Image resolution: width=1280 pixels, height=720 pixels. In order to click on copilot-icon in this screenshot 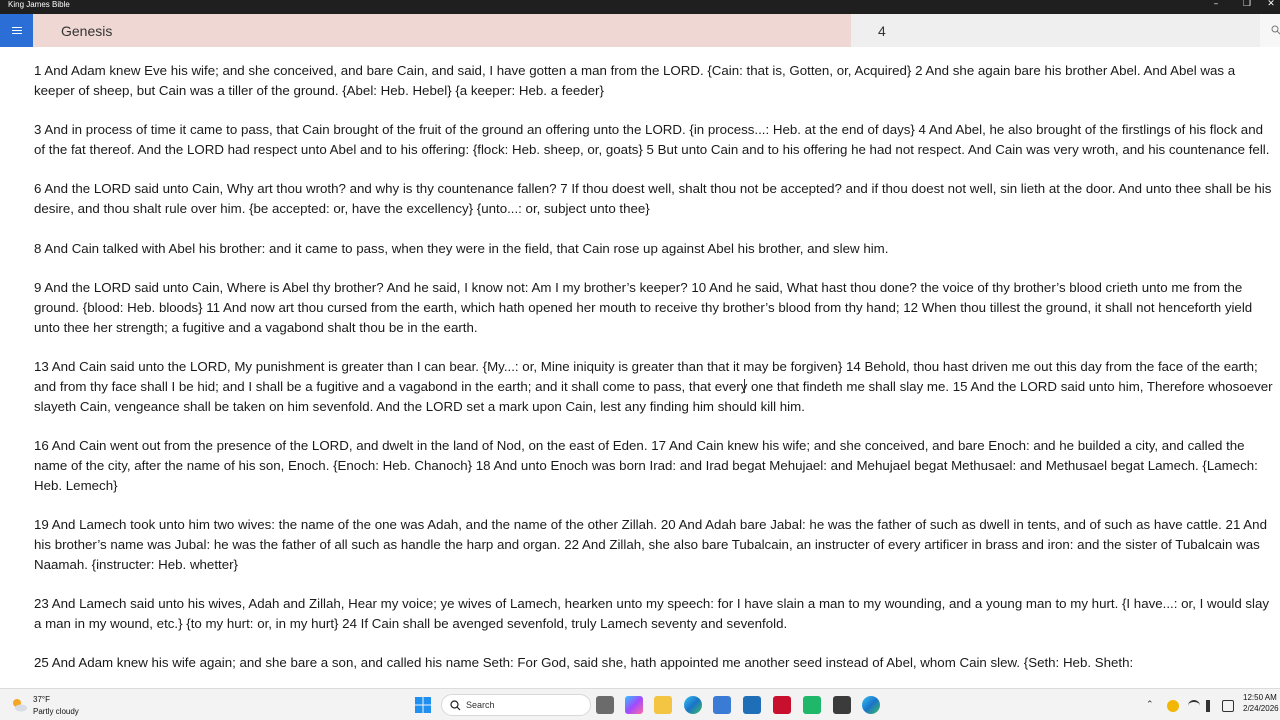, I will do `click(634, 705)`.